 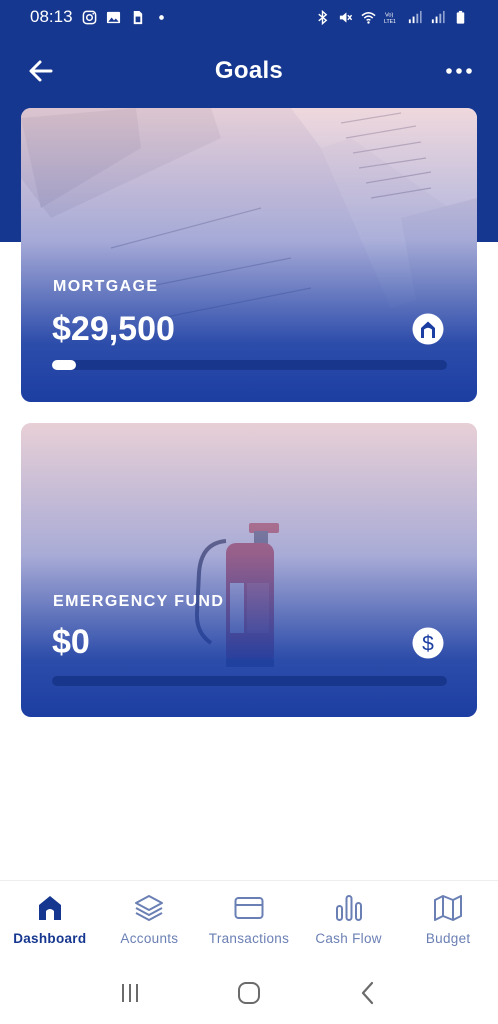 I want to click on system-nav-bar, so click(x=249, y=993).